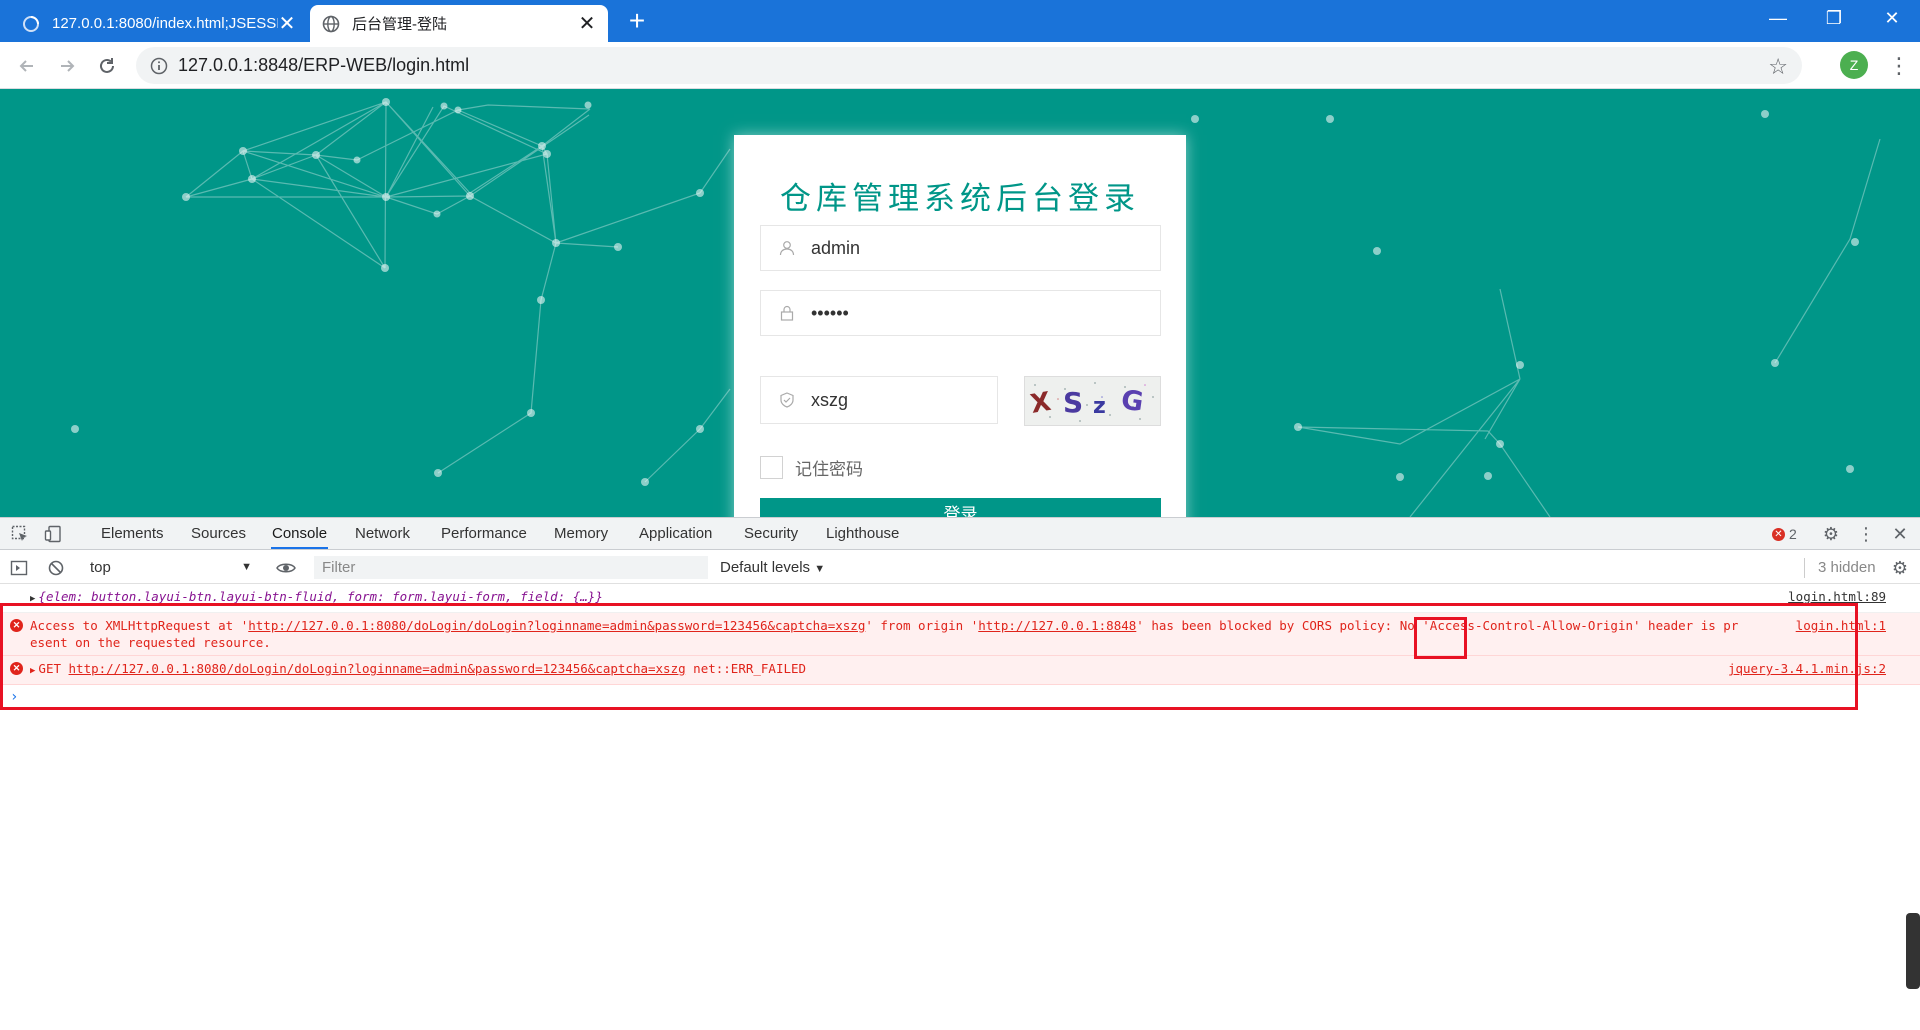 Image resolution: width=1920 pixels, height=1030 pixels. What do you see at coordinates (168, 567) in the screenshot?
I see `context-selector: top ▼` at bounding box center [168, 567].